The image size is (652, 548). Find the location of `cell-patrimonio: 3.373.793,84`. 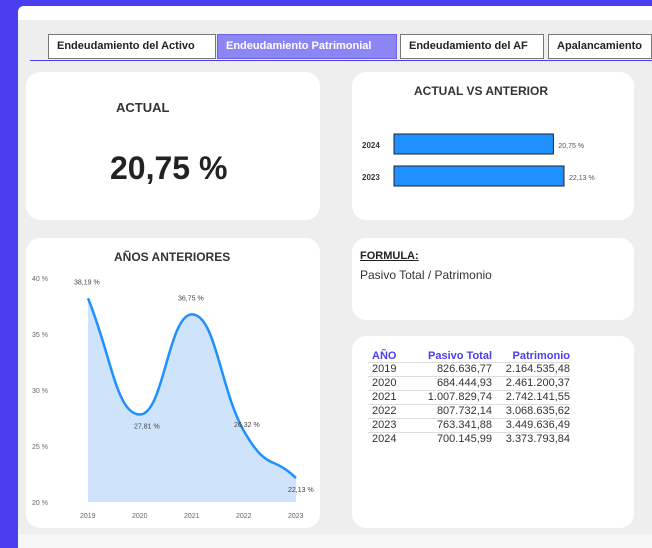

cell-patrimonio: 3.373.793,84 is located at coordinates (537, 439).